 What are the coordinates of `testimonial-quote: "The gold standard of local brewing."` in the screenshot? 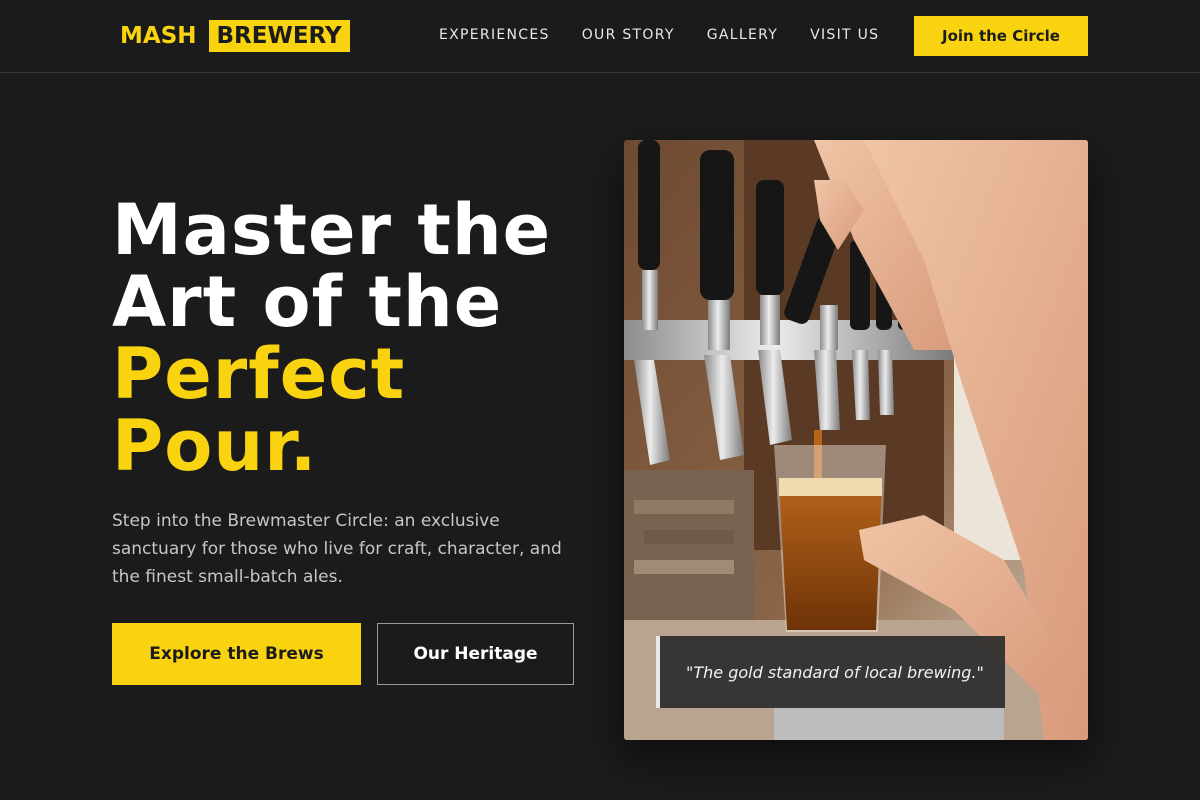 It's located at (830, 672).